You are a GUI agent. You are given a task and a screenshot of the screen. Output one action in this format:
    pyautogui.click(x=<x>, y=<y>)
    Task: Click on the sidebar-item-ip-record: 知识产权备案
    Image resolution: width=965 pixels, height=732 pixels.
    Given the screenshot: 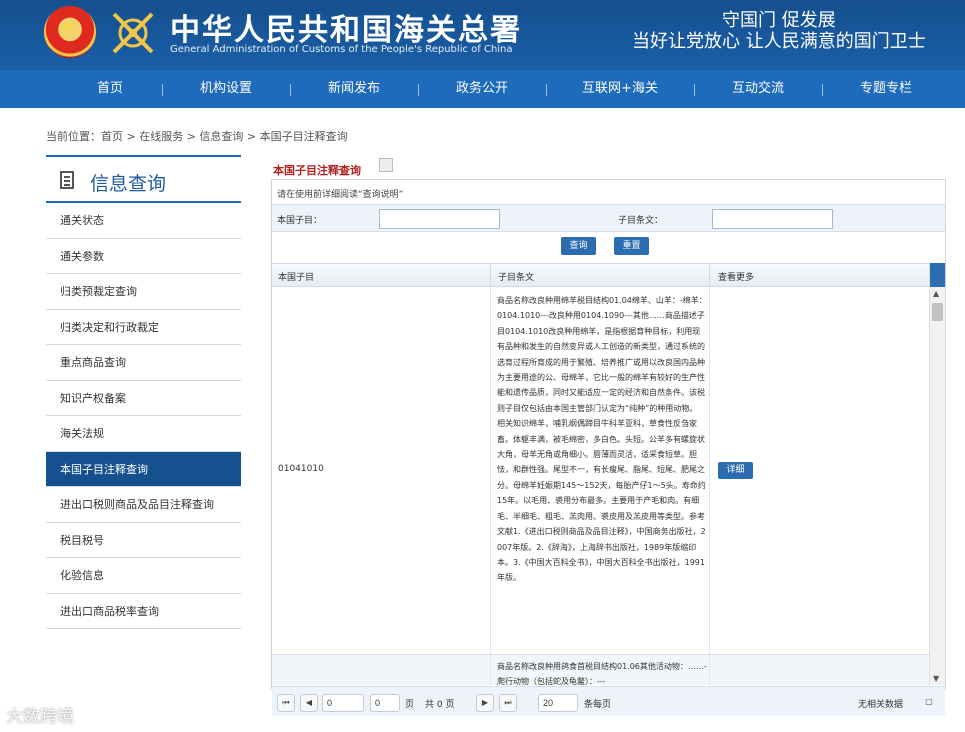 What is the action you would take?
    pyautogui.click(x=143, y=398)
    